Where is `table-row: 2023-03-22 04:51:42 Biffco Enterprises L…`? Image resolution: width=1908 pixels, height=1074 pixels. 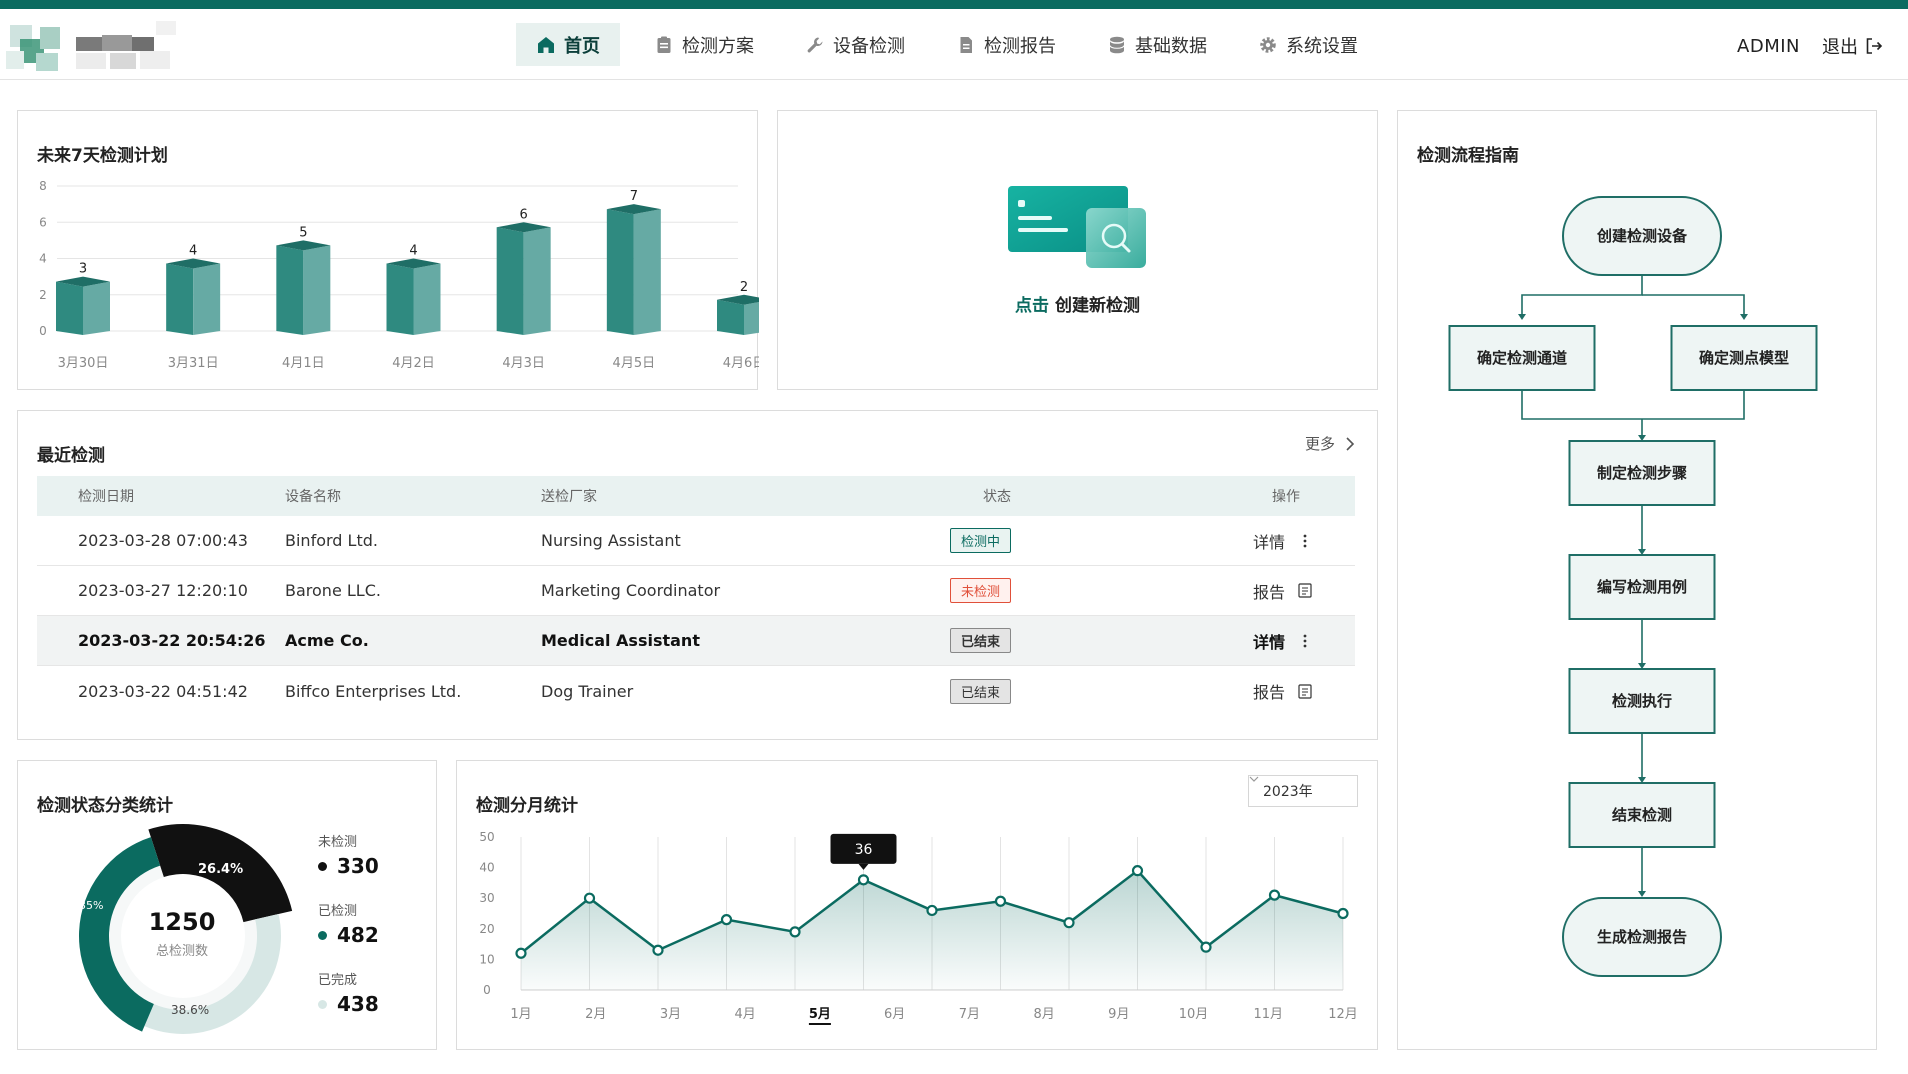 table-row: 2023-03-22 04:51:42 Biffco Enterprises L… is located at coordinates (696, 691).